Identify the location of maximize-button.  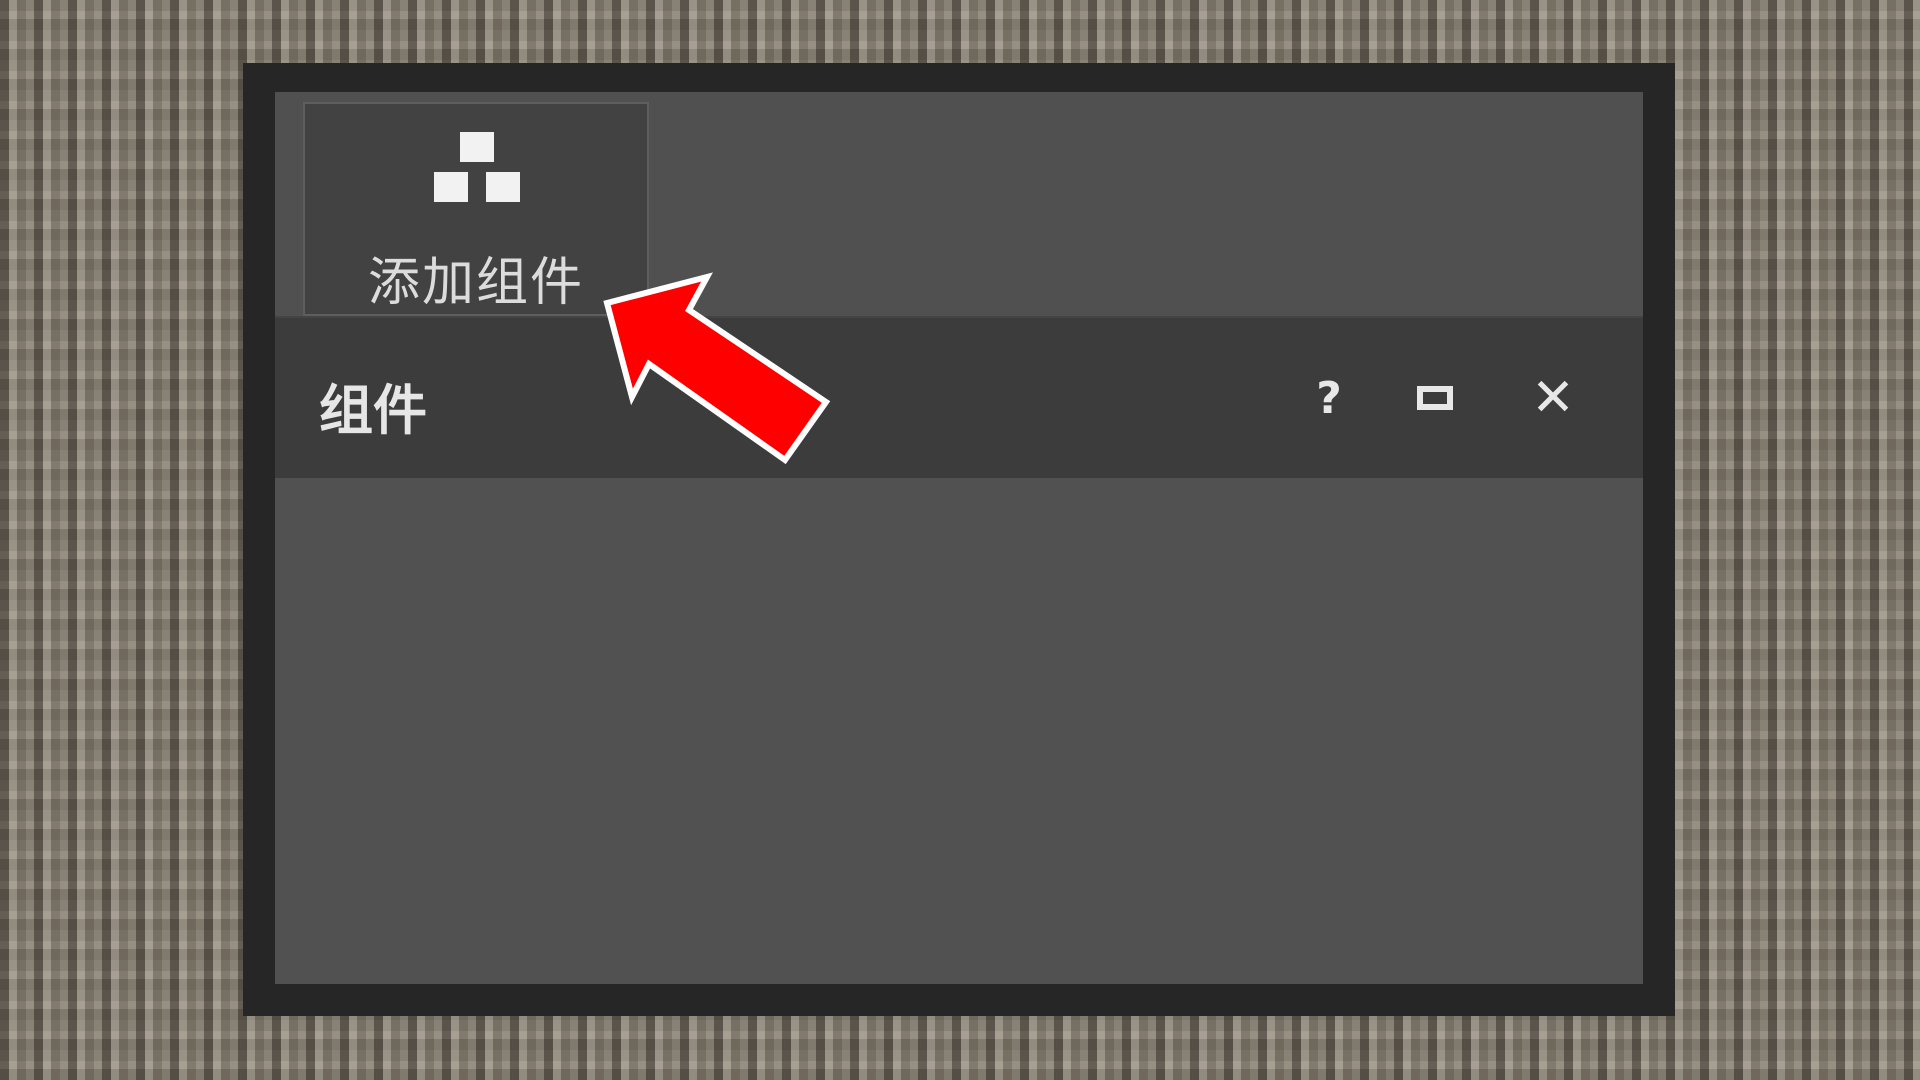
(1435, 398).